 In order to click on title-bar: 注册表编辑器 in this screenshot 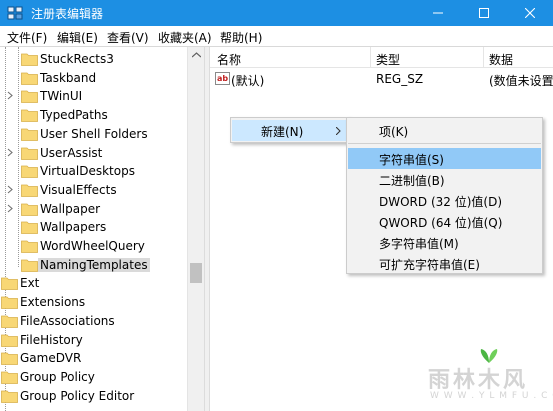, I will do `click(276, 13)`.